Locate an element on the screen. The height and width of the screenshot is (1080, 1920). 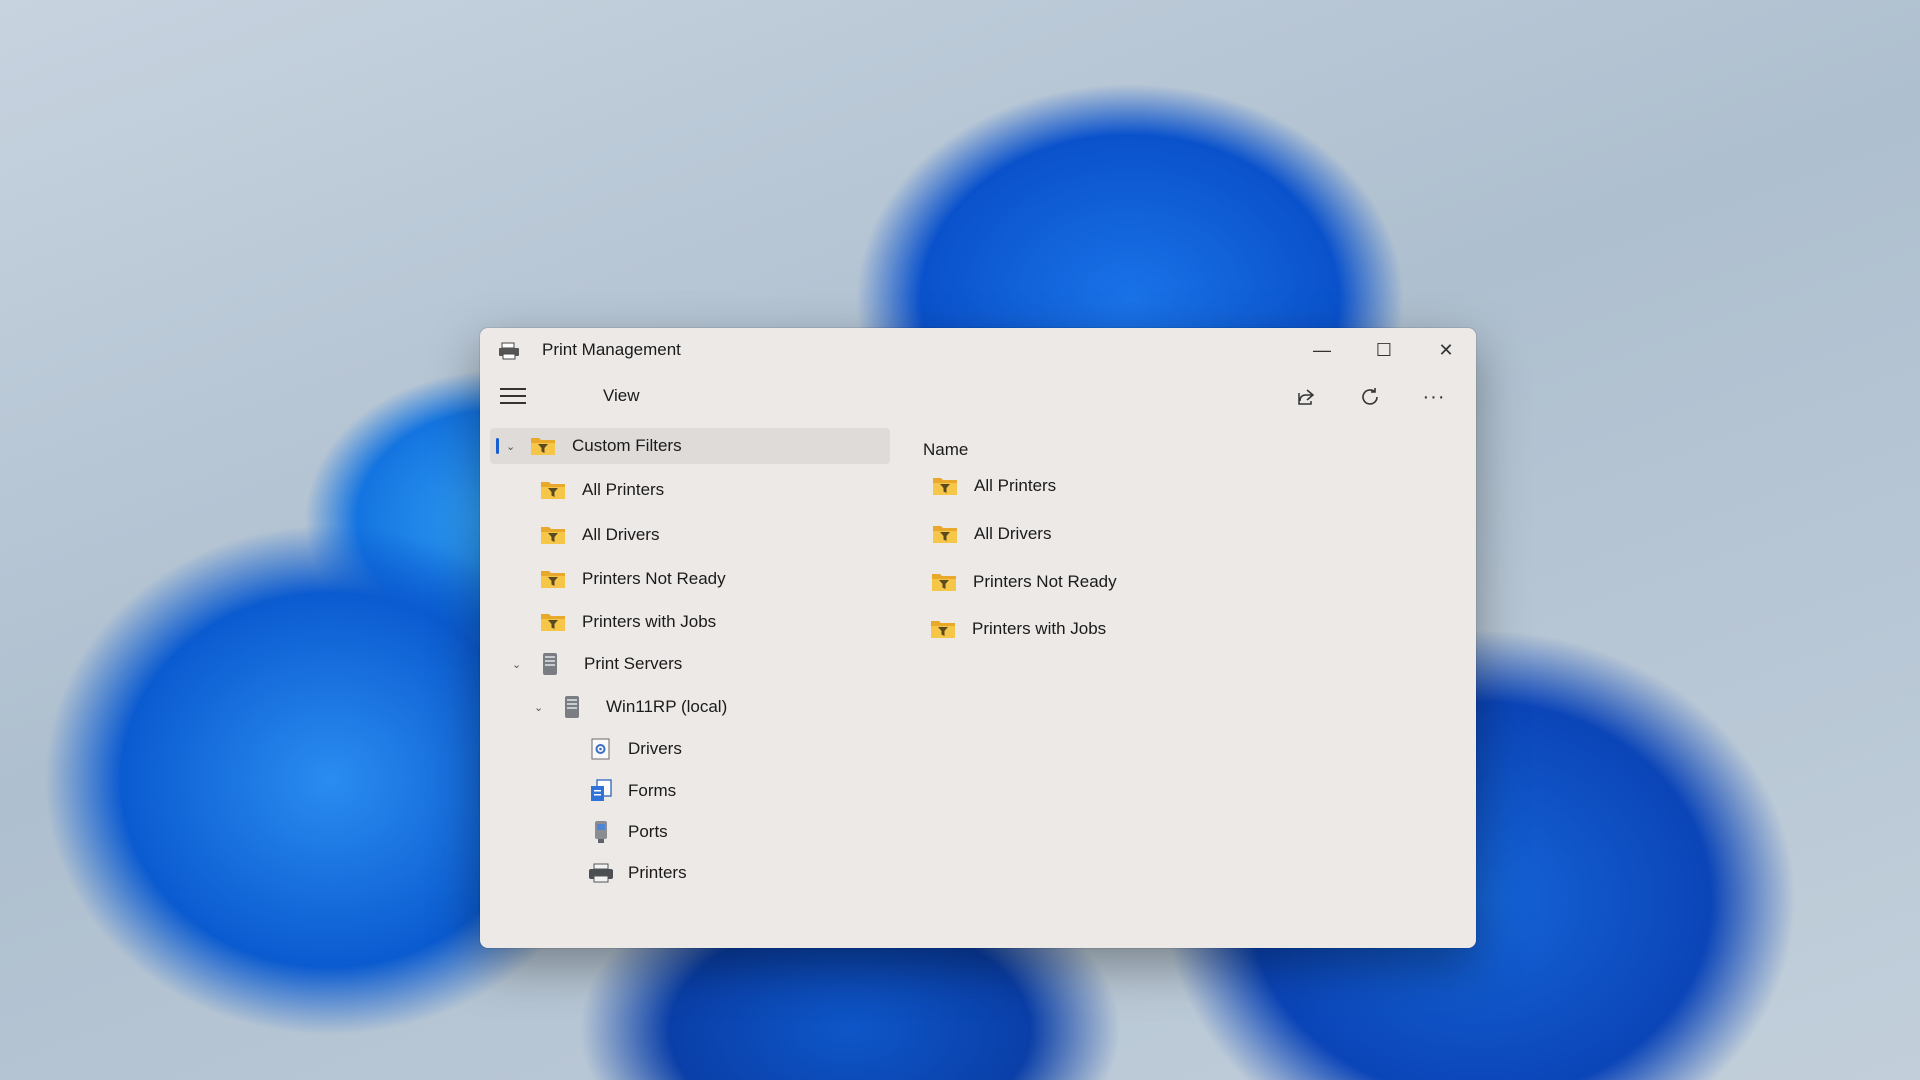
tree-item-ports: Ports is located at coordinates (690, 832).